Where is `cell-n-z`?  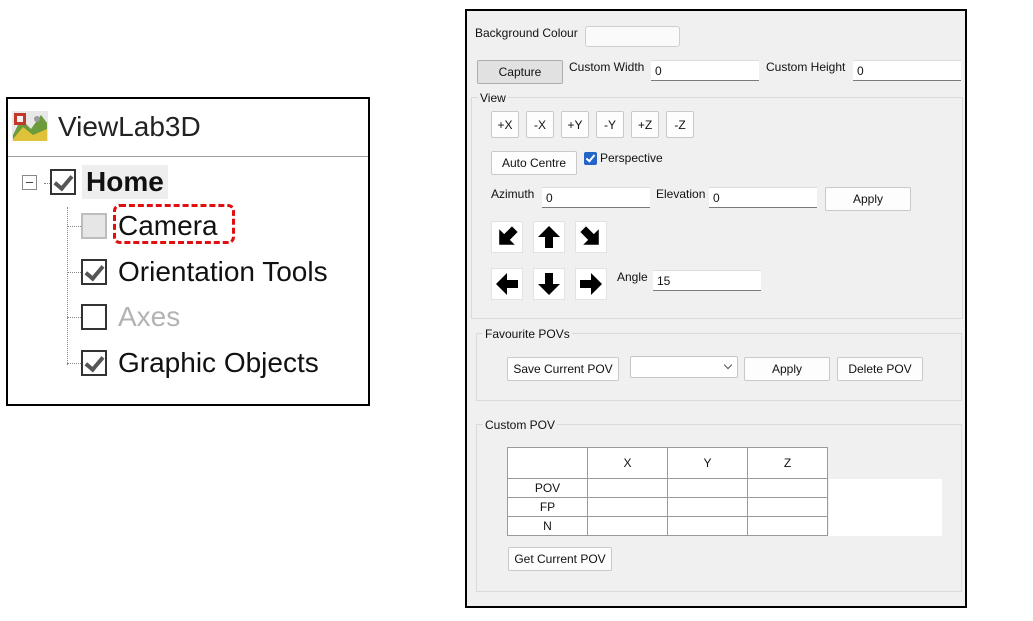 cell-n-z is located at coordinates (787, 526).